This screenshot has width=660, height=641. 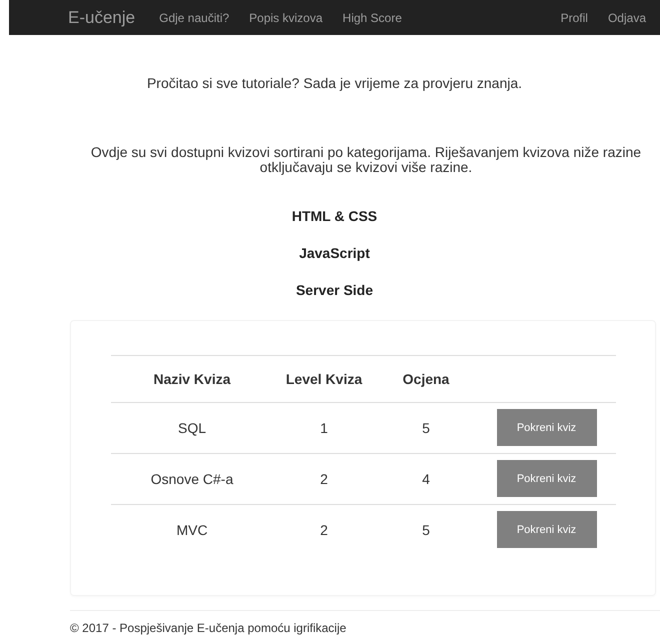 What do you see at coordinates (574, 17) in the screenshot?
I see `nav-link: Profil` at bounding box center [574, 17].